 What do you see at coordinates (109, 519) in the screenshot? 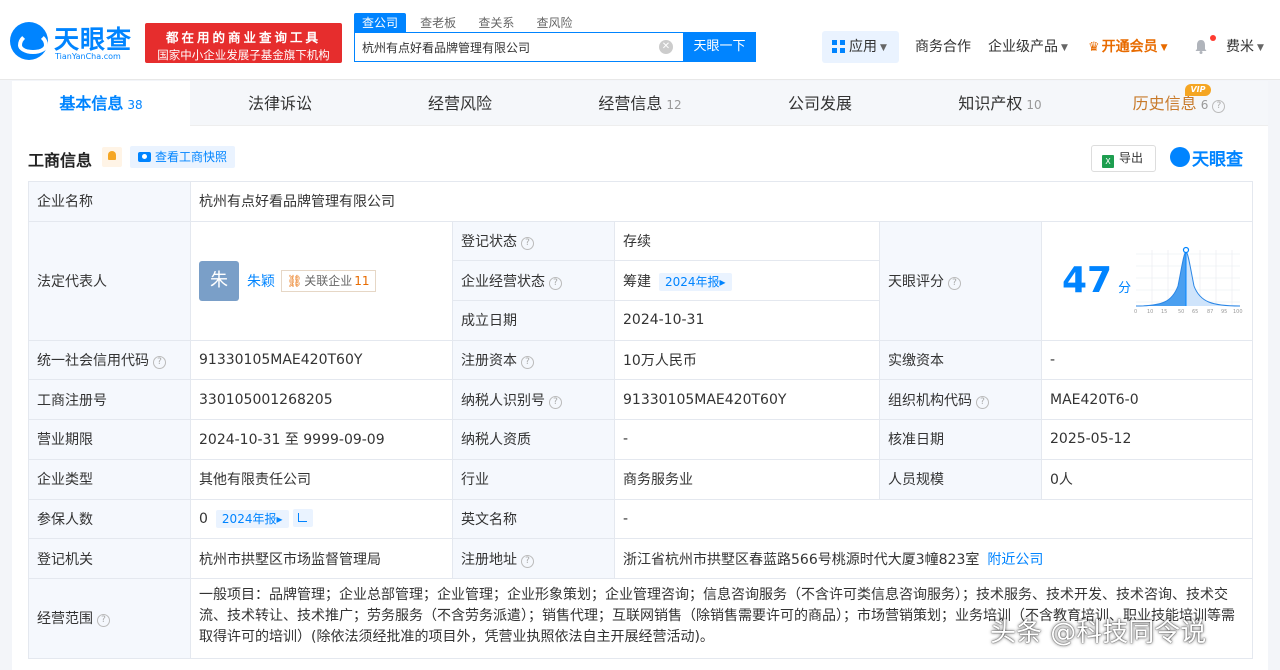
I see `cell-label: 参保人数` at bounding box center [109, 519].